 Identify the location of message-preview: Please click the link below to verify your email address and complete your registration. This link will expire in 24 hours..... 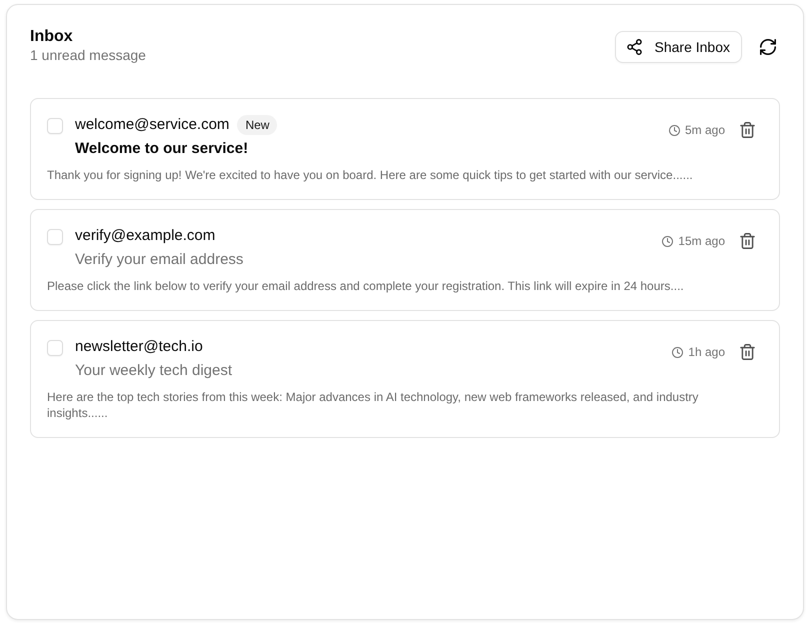
(366, 286).